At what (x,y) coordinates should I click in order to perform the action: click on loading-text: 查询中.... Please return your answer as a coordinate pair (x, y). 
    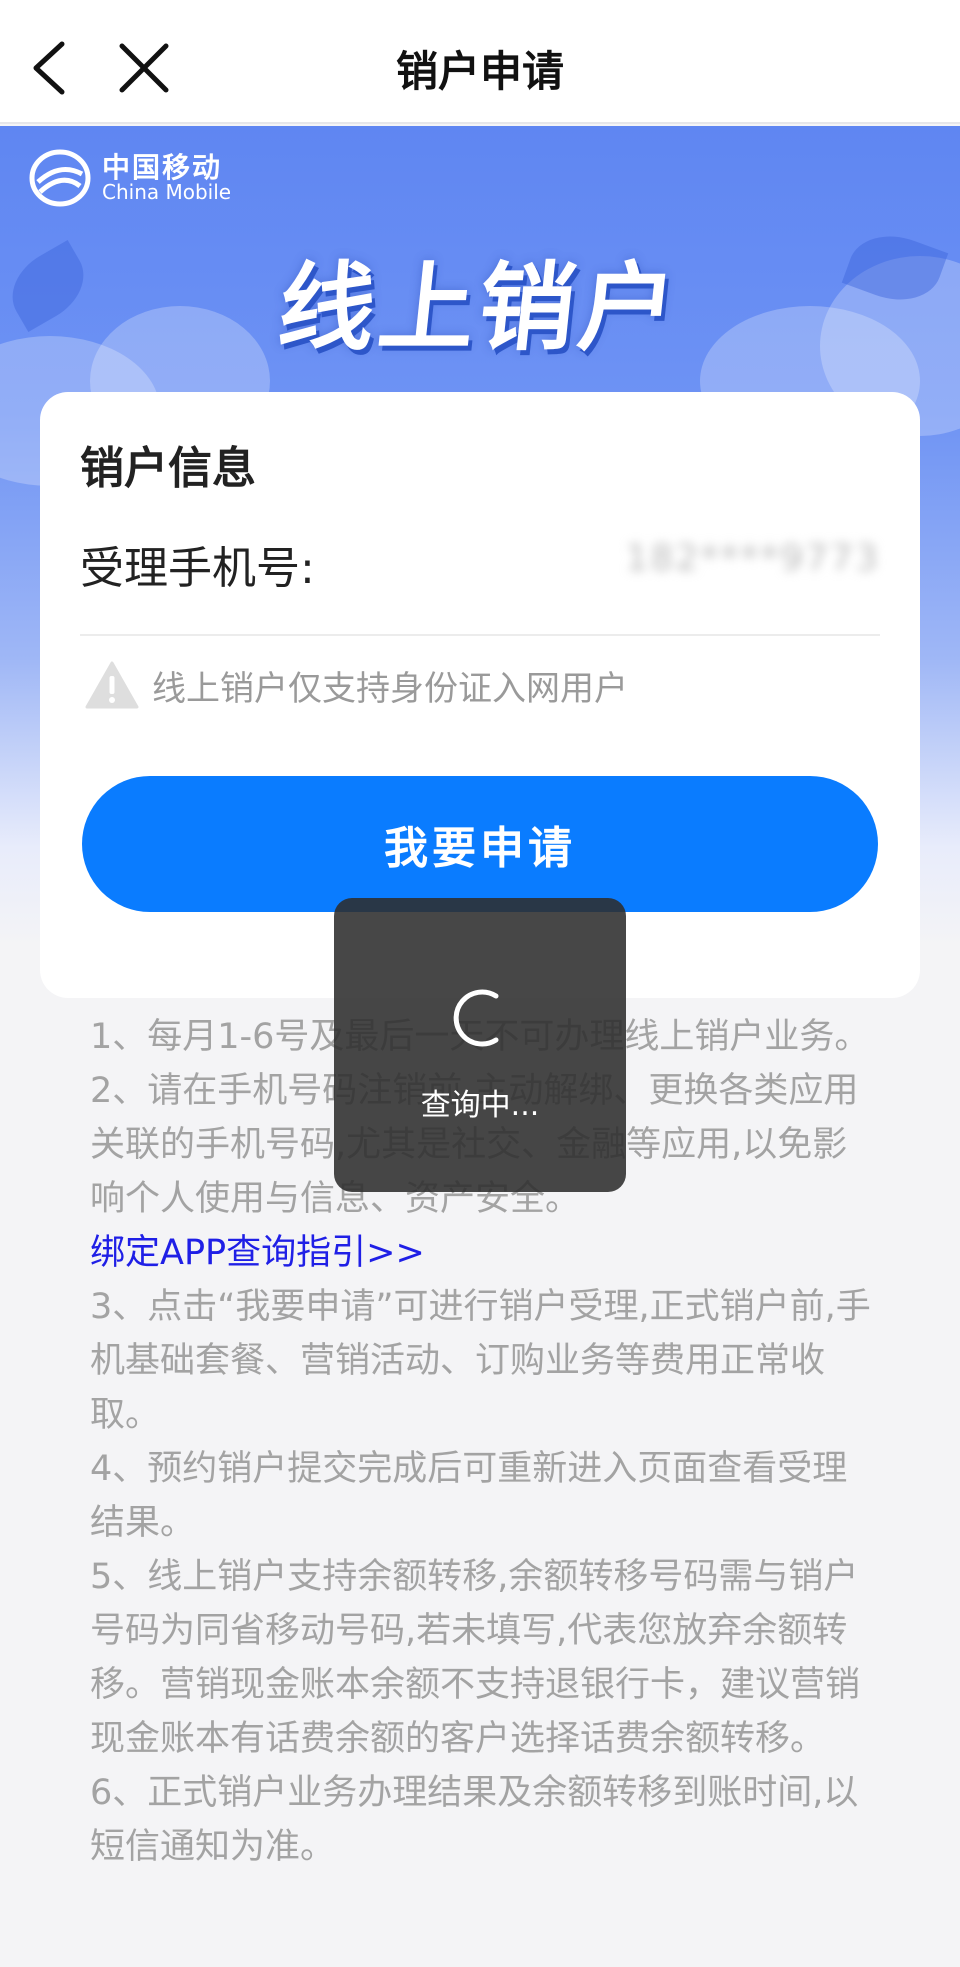
    Looking at the image, I should click on (480, 1105).